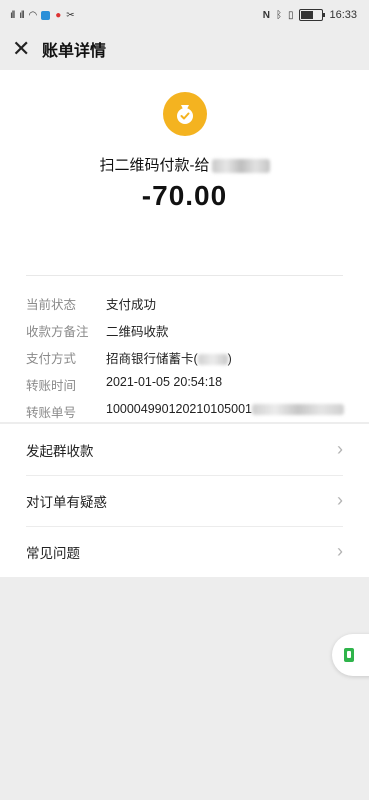 The image size is (369, 800). I want to click on detail-value: 招商银行储蓄卡(), so click(169, 357).